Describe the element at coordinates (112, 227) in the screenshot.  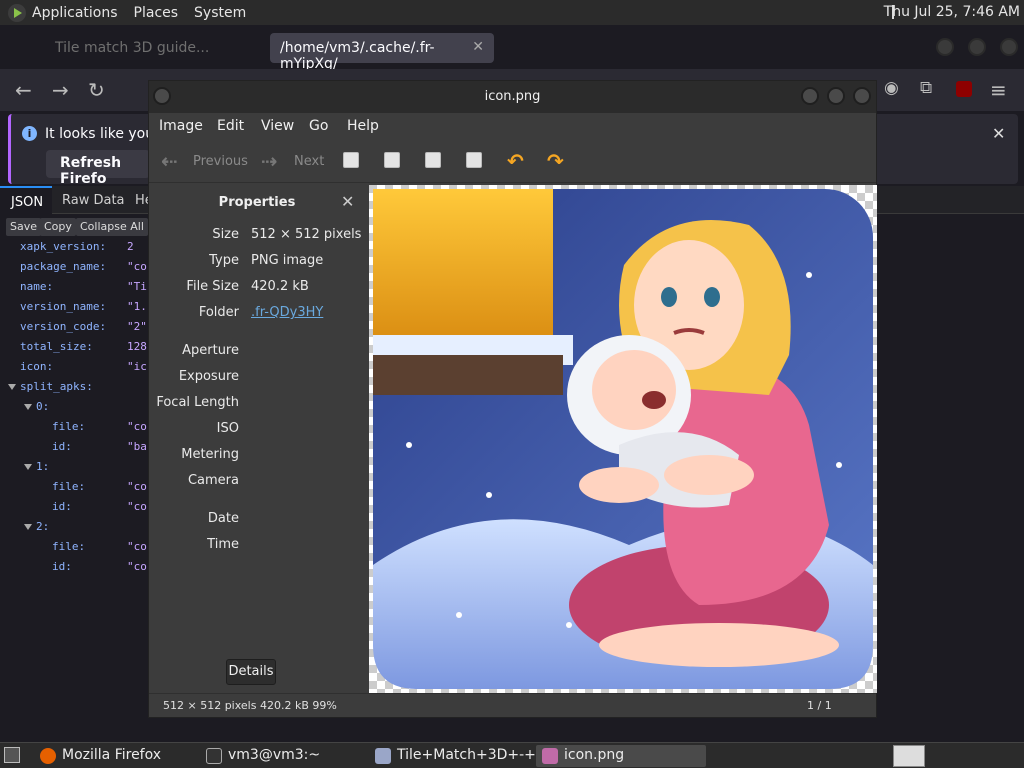
I see `collapse-all-button: Collapse All` at that location.